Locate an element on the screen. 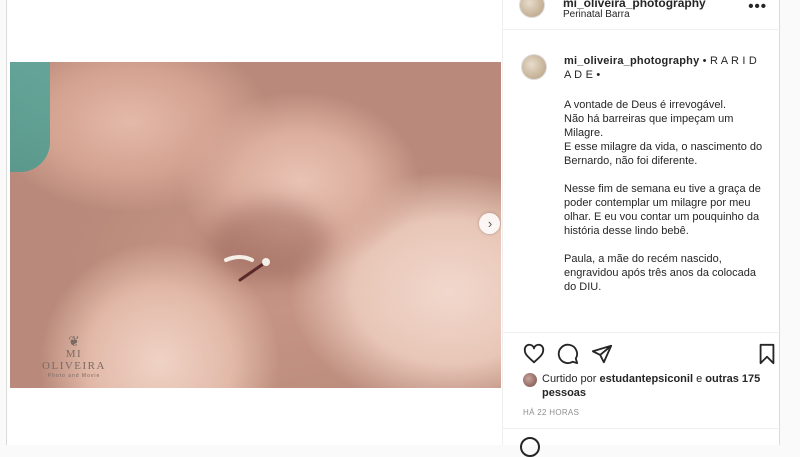 The image size is (800, 457). bookmark-icon is located at coordinates (767, 354).